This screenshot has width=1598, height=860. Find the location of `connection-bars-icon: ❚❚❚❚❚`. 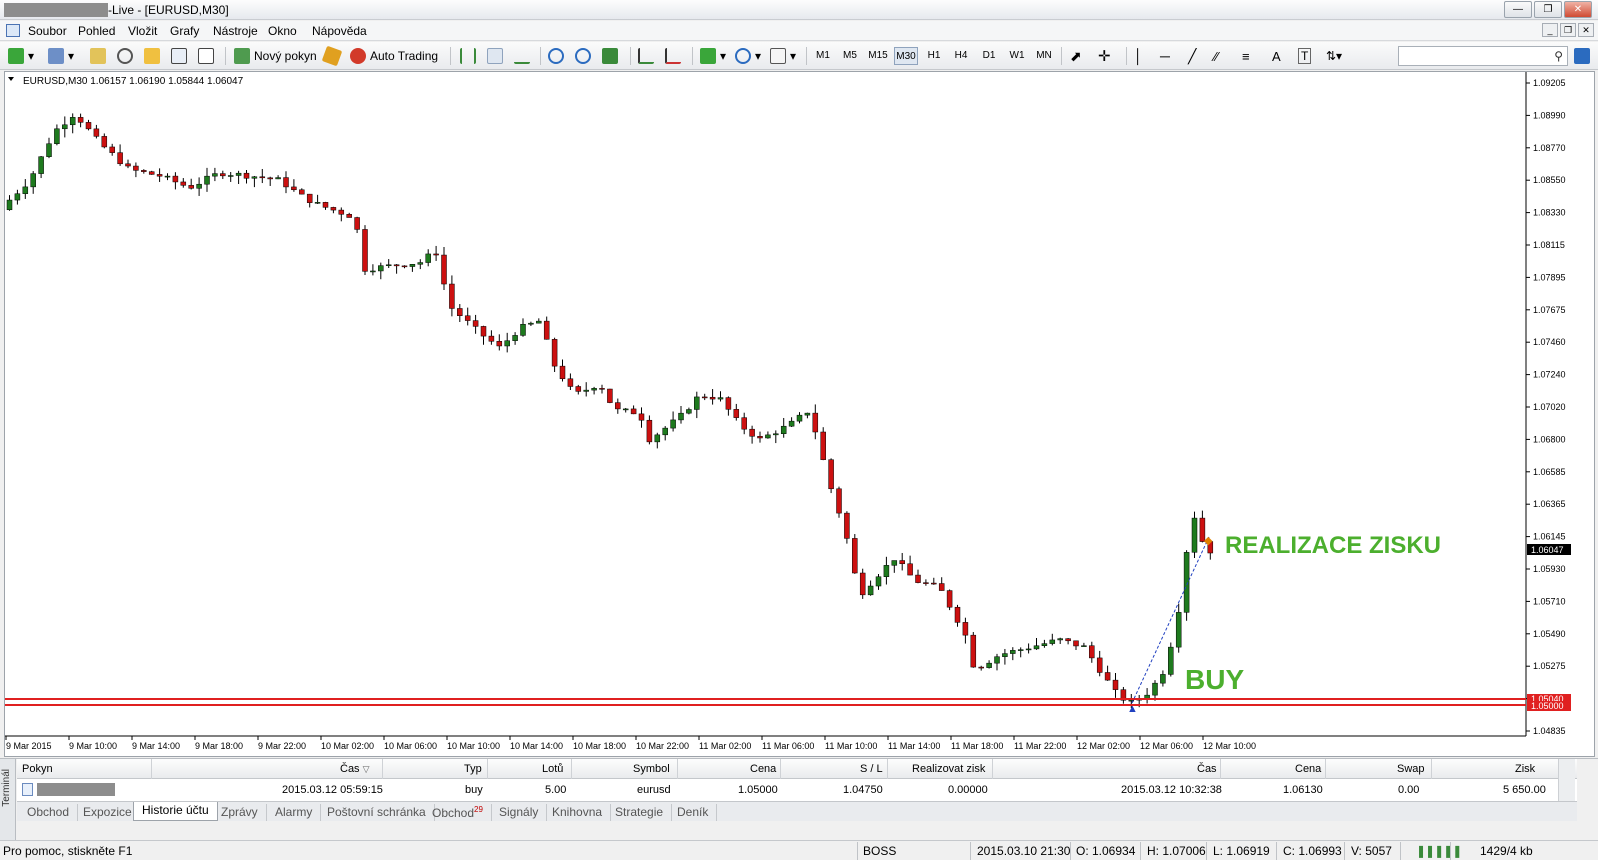

connection-bars-icon: ❚❚❚❚❚ is located at coordinates (1439, 851).